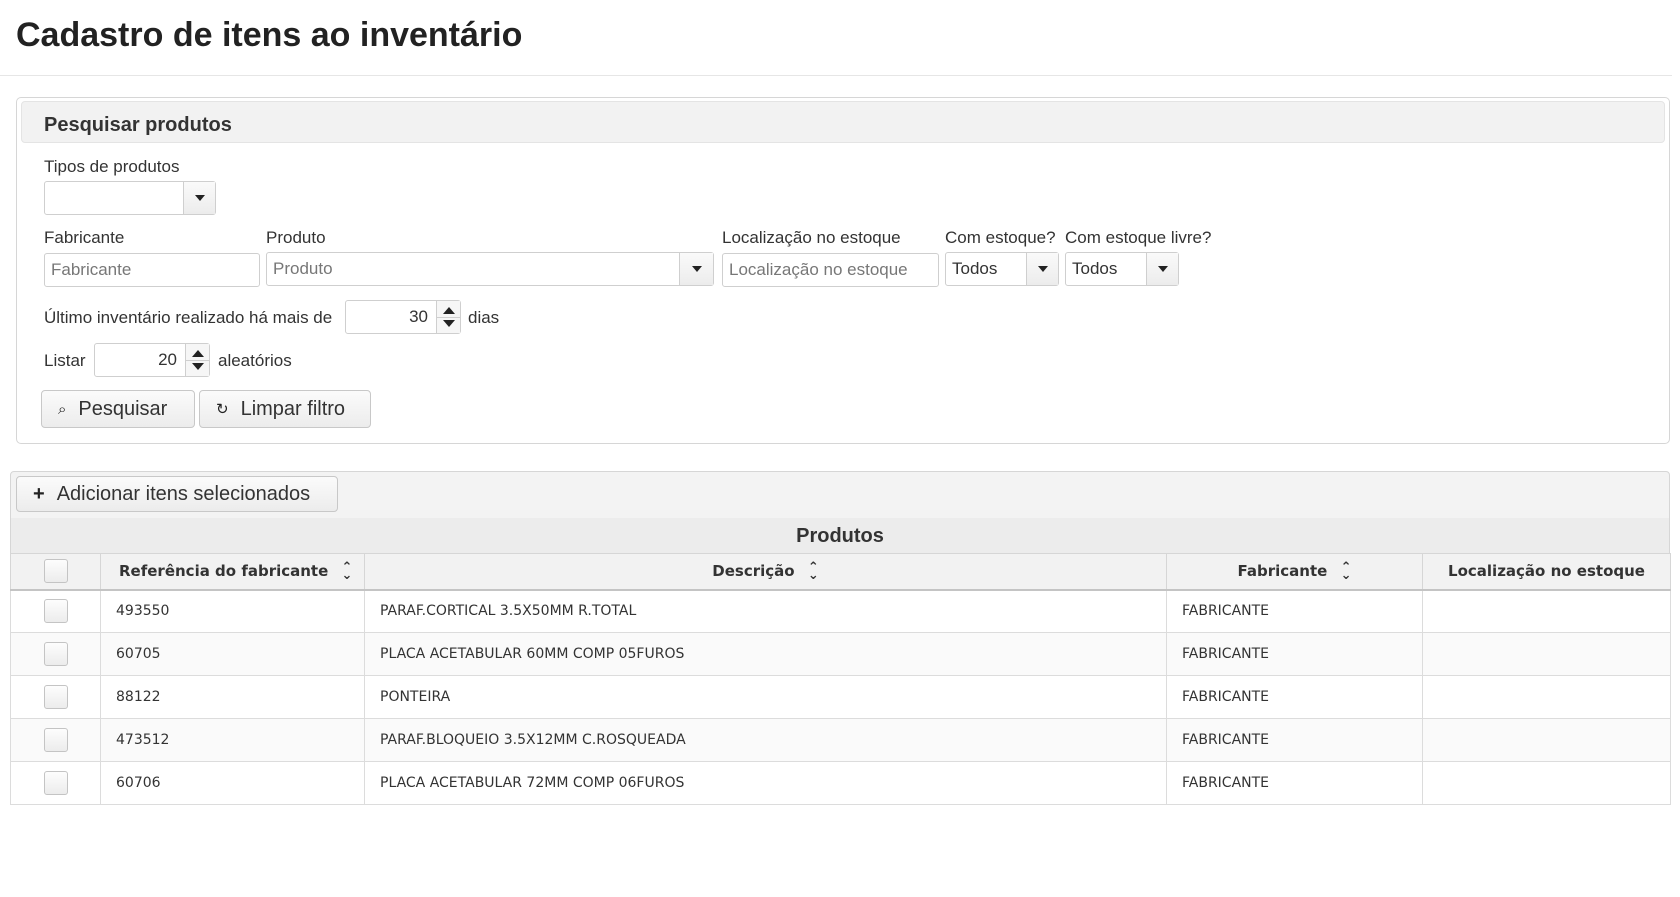 The image size is (1680, 897). I want to click on cell-descricao: PONTEIRA, so click(765, 697).